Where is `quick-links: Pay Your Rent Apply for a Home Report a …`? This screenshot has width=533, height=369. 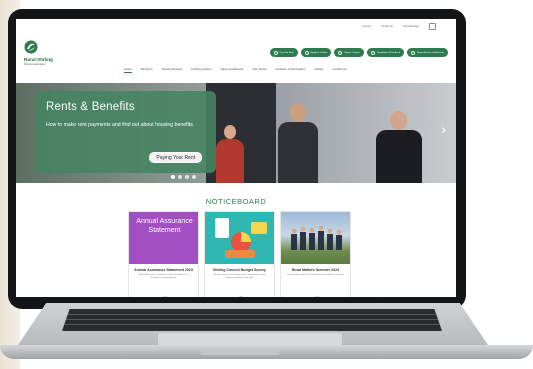 quick-links: Pay Your Rent Apply for a Home Report a … is located at coordinates (358, 52).